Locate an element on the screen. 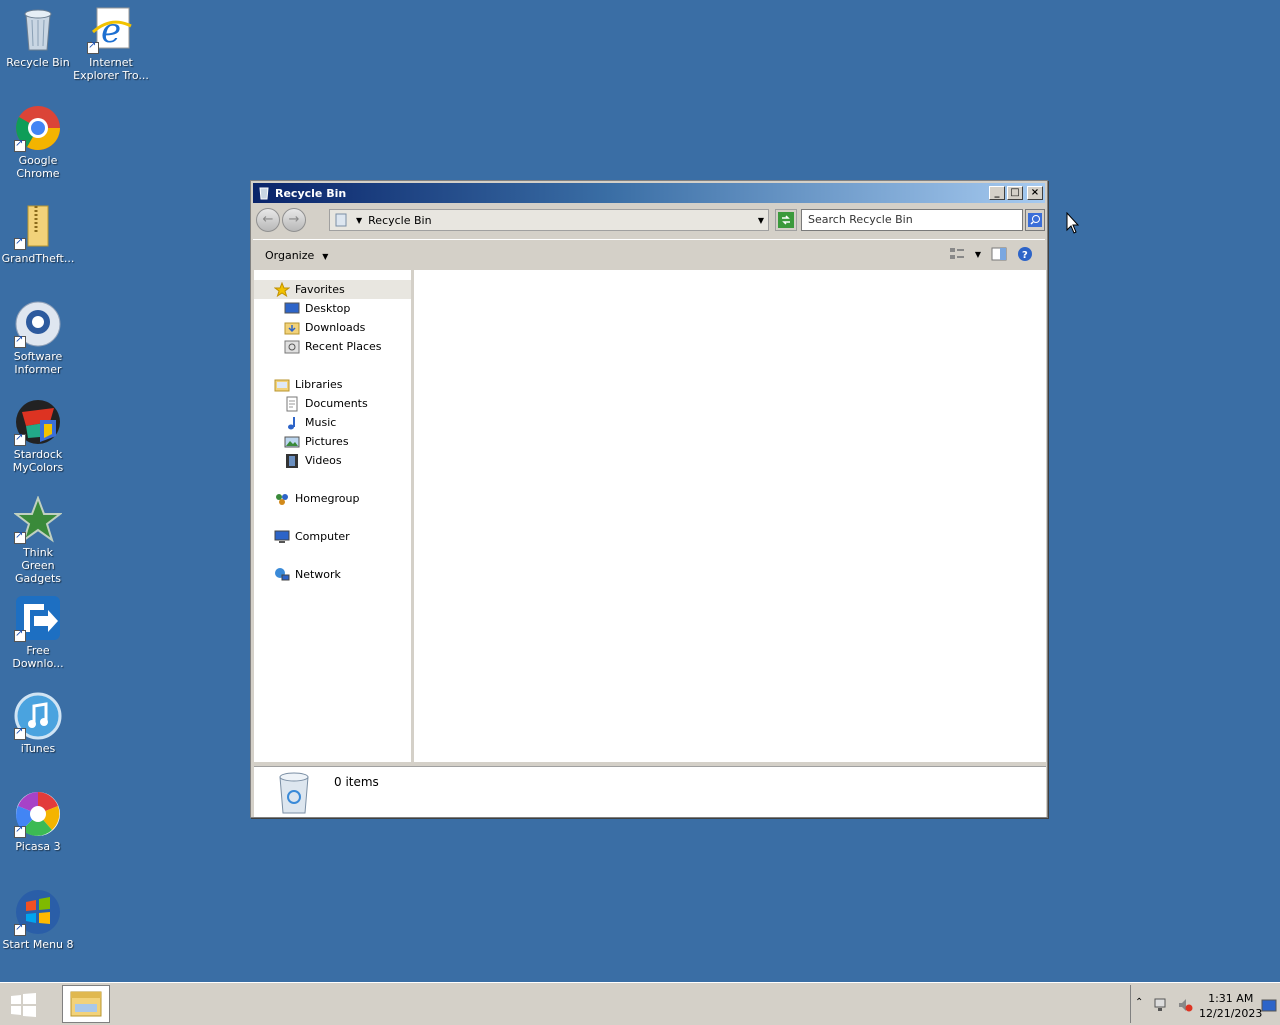 The height and width of the screenshot is (1025, 1280). nav-item-music: Music is located at coordinates (332, 422).